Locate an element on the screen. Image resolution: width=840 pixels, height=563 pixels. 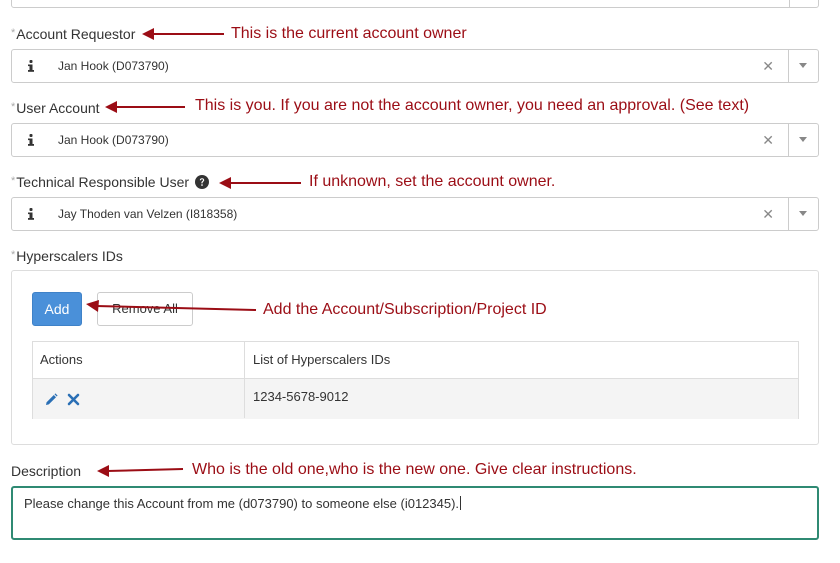
annotation-requestor: This is the current account owner is located at coordinates (349, 33).